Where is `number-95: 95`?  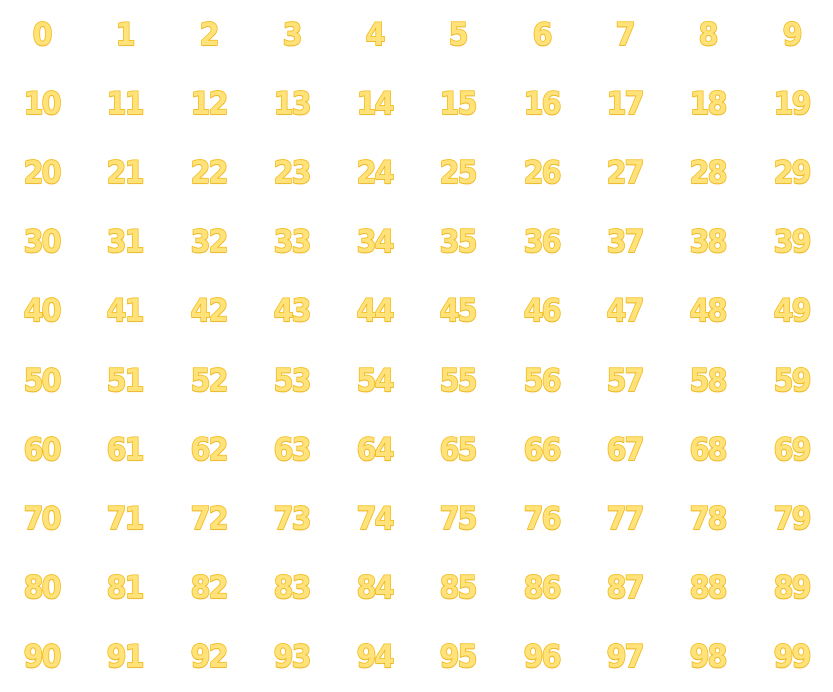
number-95: 95 is located at coordinates (458, 657).